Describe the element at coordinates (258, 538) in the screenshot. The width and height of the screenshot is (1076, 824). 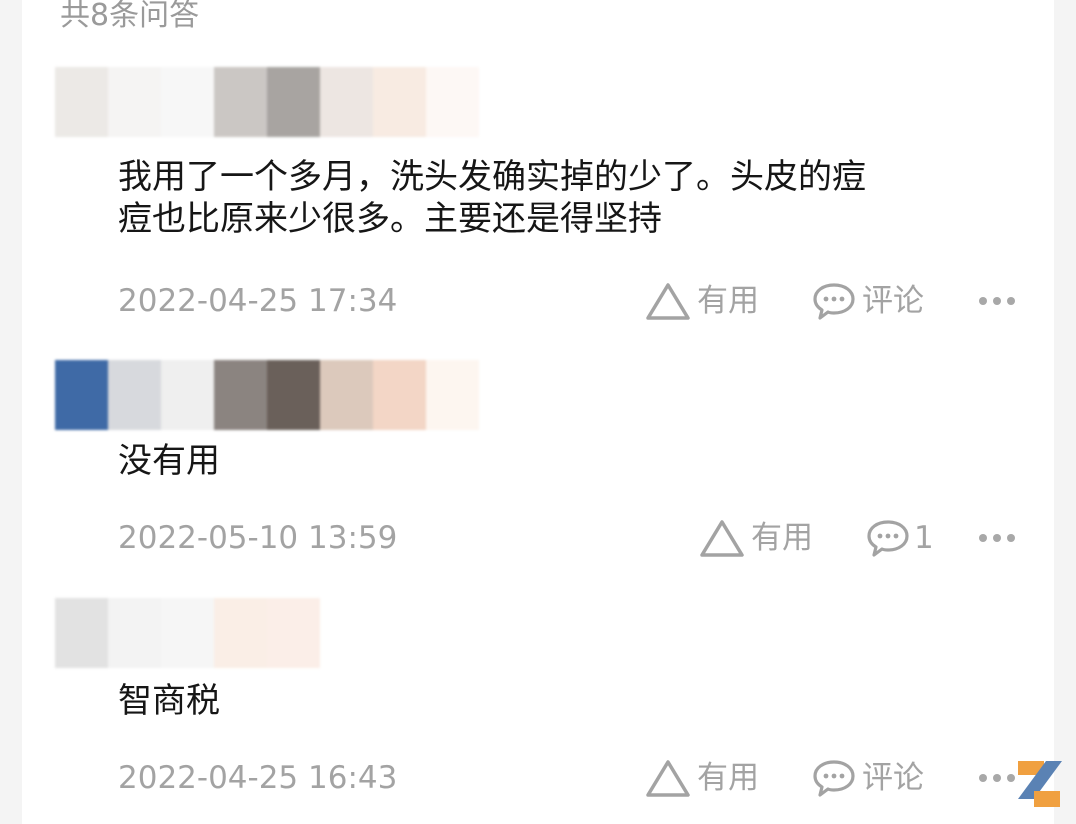
I see `answer-timestamp: 2022-05-10 13:59` at that location.